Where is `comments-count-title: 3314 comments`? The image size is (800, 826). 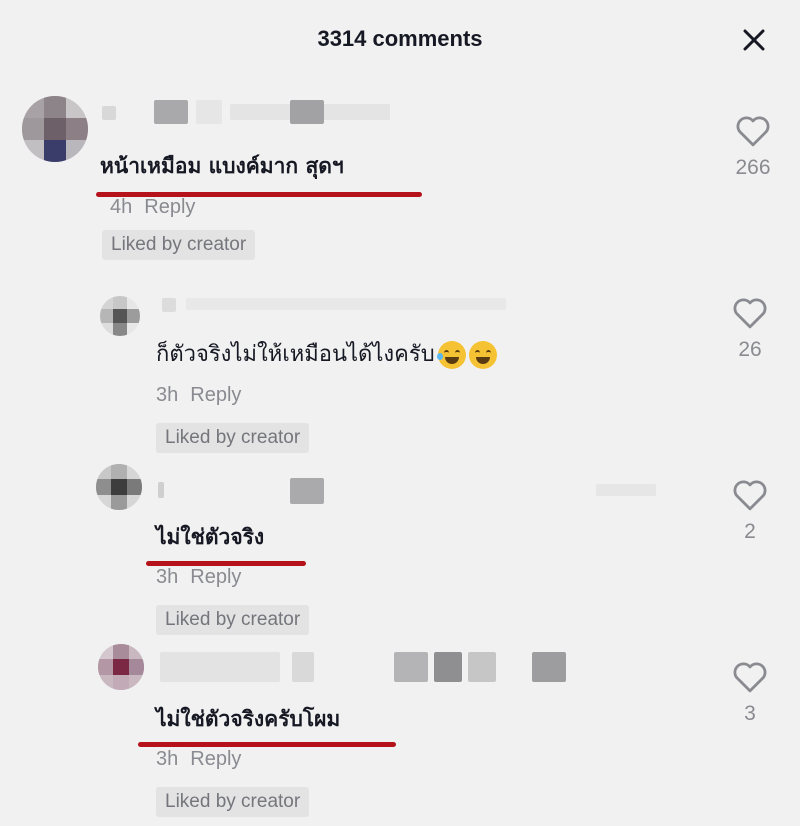
comments-count-title: 3314 comments is located at coordinates (400, 38).